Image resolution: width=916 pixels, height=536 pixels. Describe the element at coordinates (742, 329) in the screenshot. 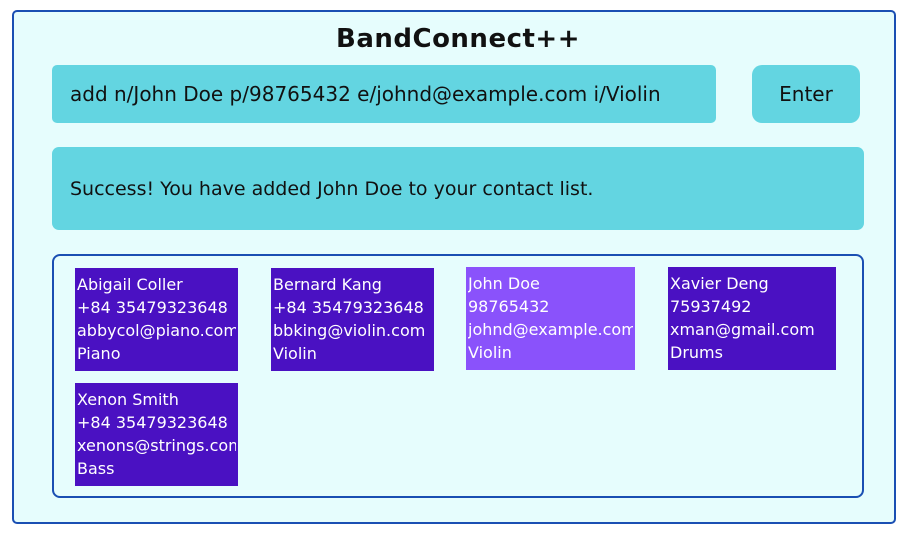

I see `contact-email: xman@gmail.com` at that location.